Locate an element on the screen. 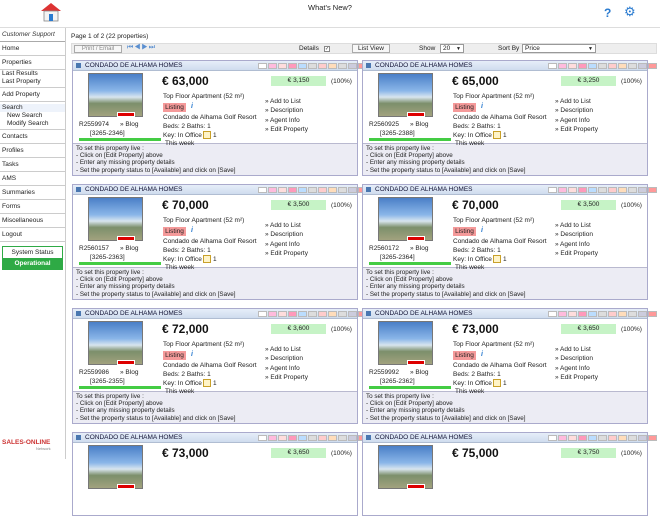  sidebar-item-properties: Properties is located at coordinates (32, 63).